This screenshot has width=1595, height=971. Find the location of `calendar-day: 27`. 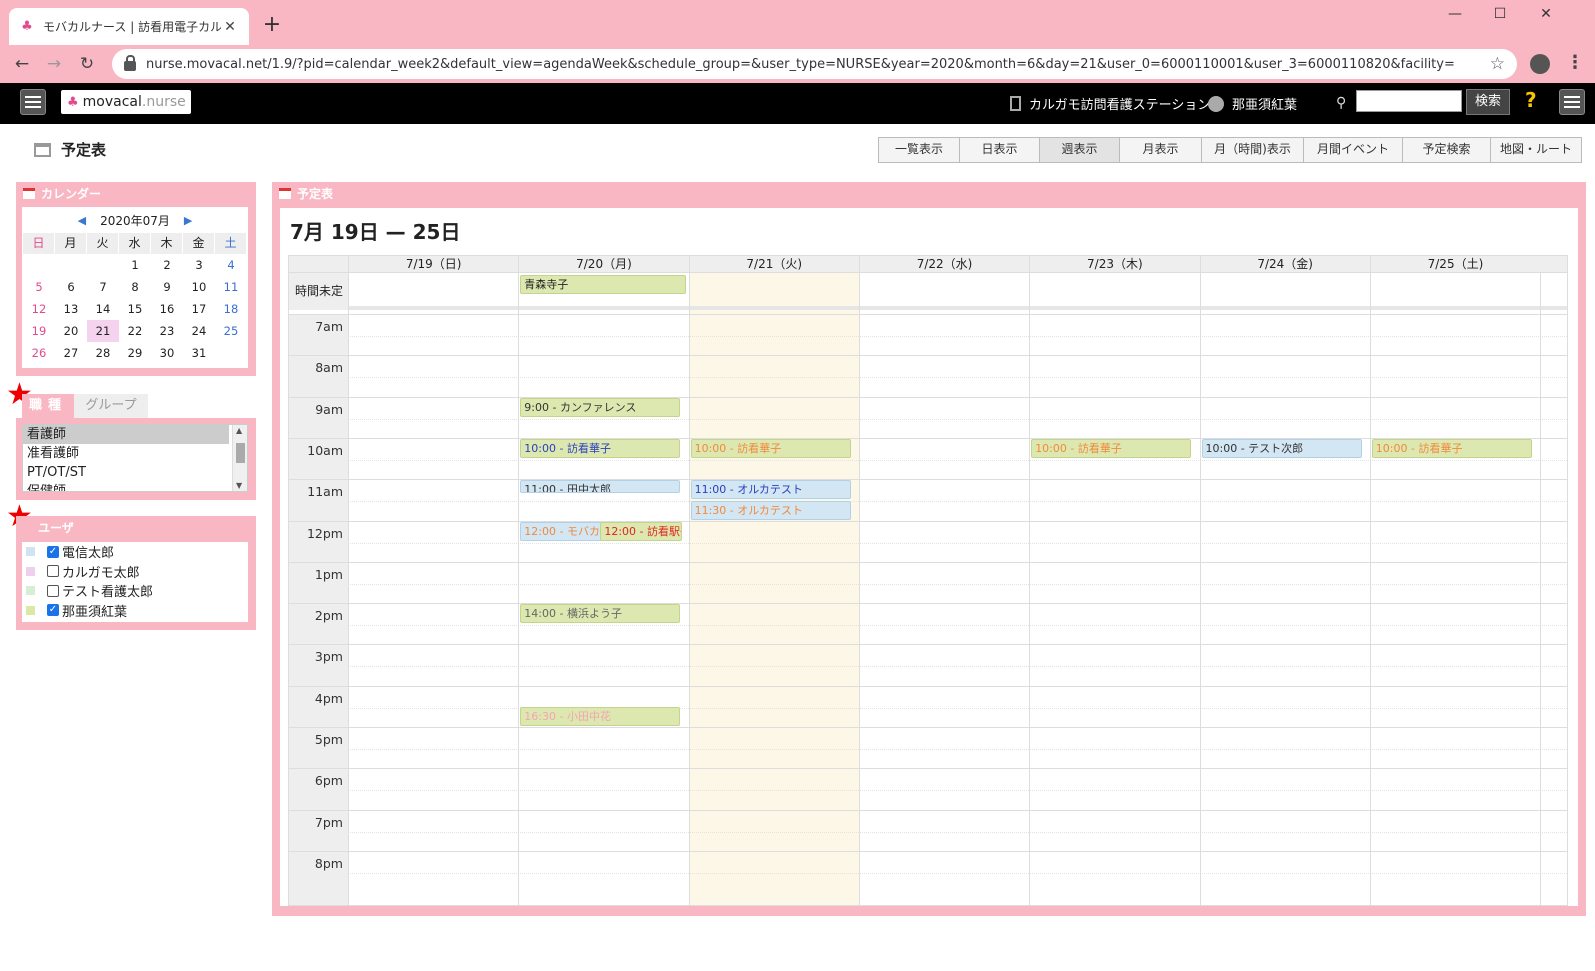

calendar-day: 27 is located at coordinates (71, 353).